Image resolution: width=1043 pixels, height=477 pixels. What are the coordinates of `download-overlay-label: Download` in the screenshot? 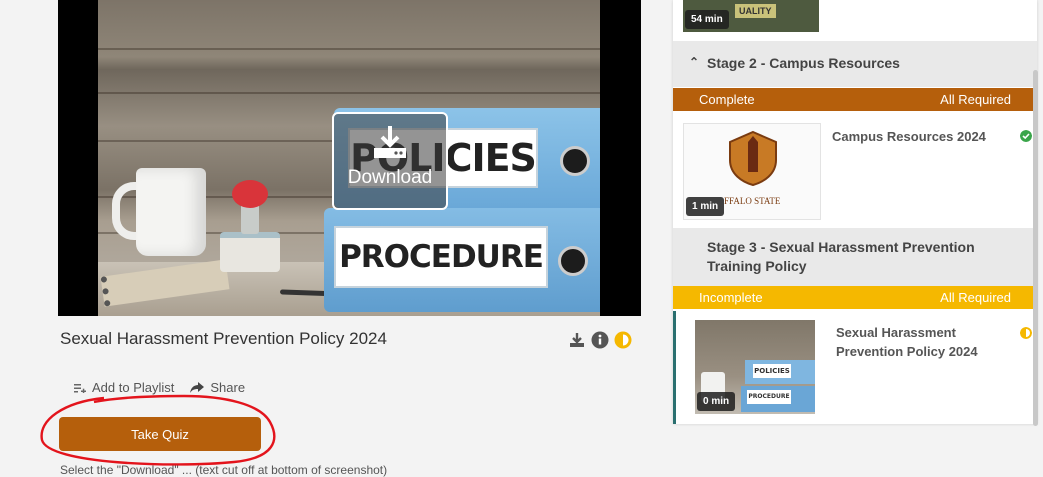 It's located at (390, 177).